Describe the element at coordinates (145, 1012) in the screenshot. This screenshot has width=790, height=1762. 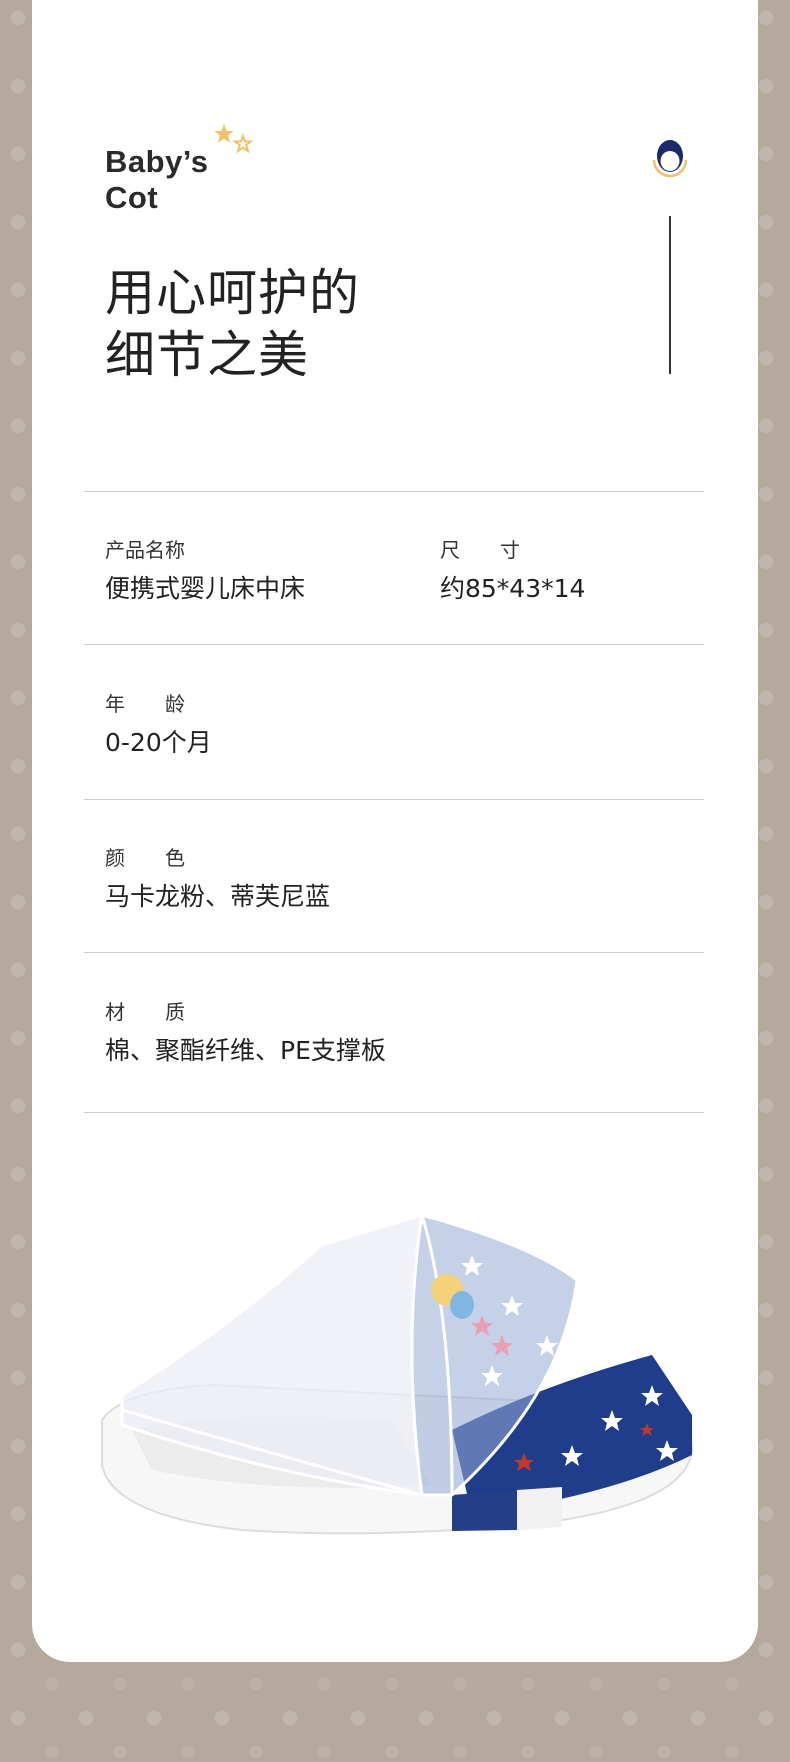
I see `spec-label-material: 材 质` at that location.